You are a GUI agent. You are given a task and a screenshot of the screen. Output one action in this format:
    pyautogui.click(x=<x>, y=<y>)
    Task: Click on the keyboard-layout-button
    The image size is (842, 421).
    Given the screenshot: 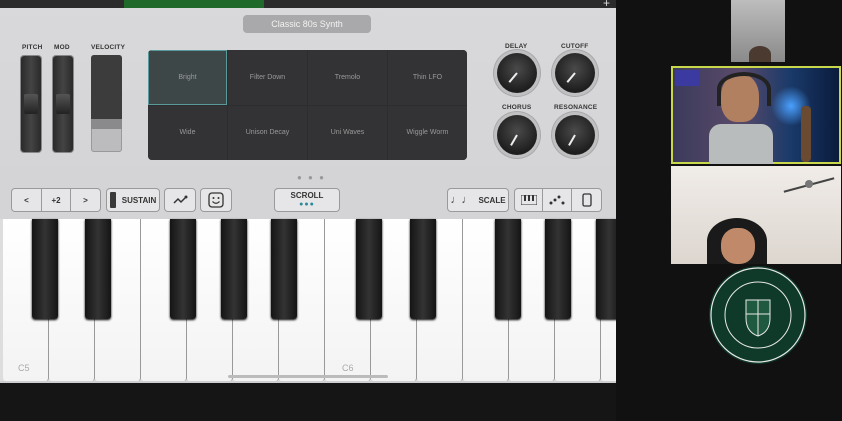 What is the action you would take?
    pyautogui.click(x=528, y=200)
    